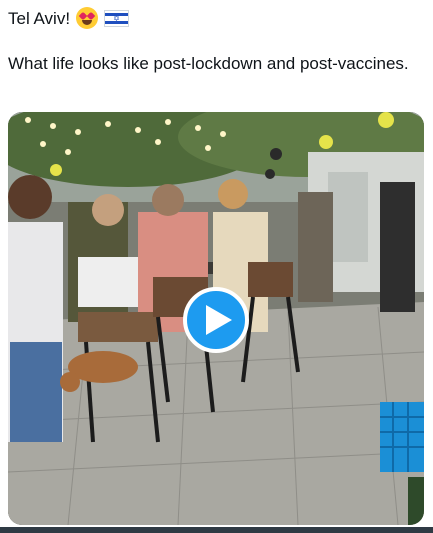 This screenshot has height=533, width=433. What do you see at coordinates (117, 18) in the screenshot?
I see `israel-flag-icon: ✡` at bounding box center [117, 18].